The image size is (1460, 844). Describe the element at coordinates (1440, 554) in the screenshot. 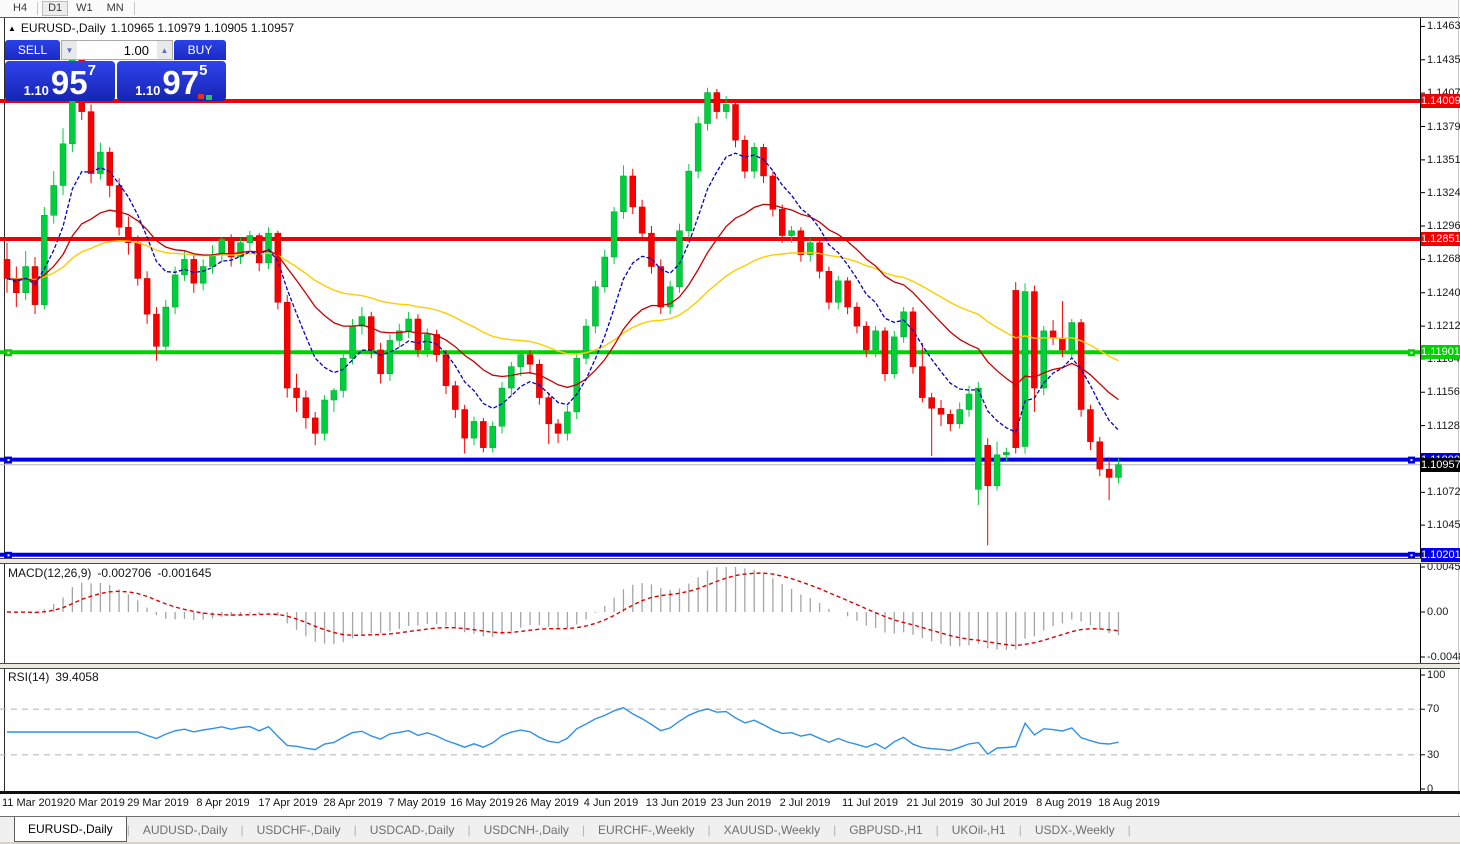

I see `level-price-badge: 1.10201` at that location.